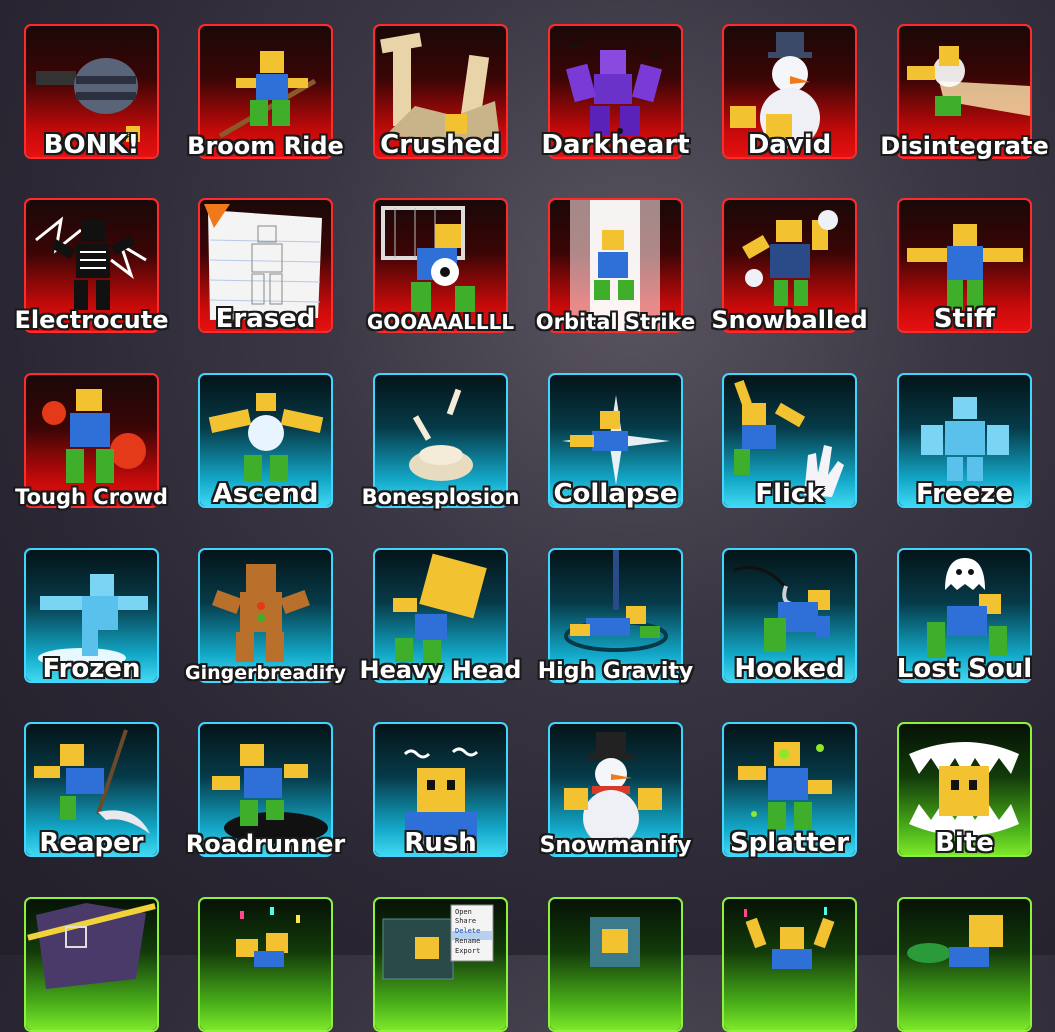  Describe the element at coordinates (775, 90) in the screenshot. I see `snowman-hat-icon` at that location.